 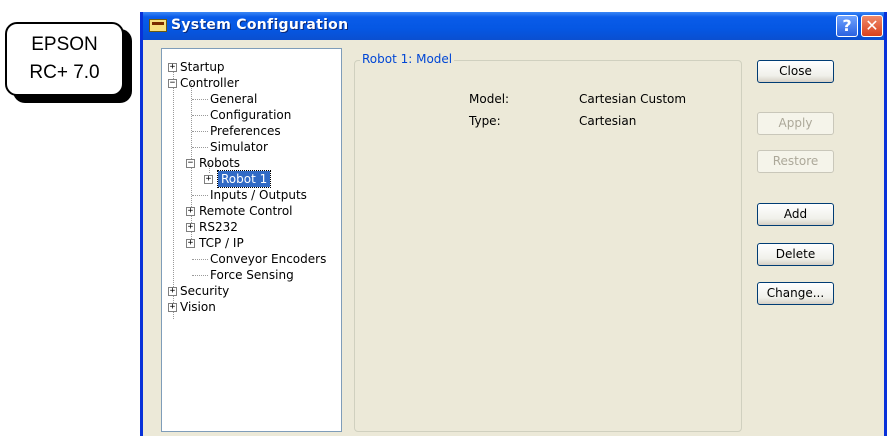 What do you see at coordinates (872, 26) in the screenshot?
I see `close-window-button: ✕` at bounding box center [872, 26].